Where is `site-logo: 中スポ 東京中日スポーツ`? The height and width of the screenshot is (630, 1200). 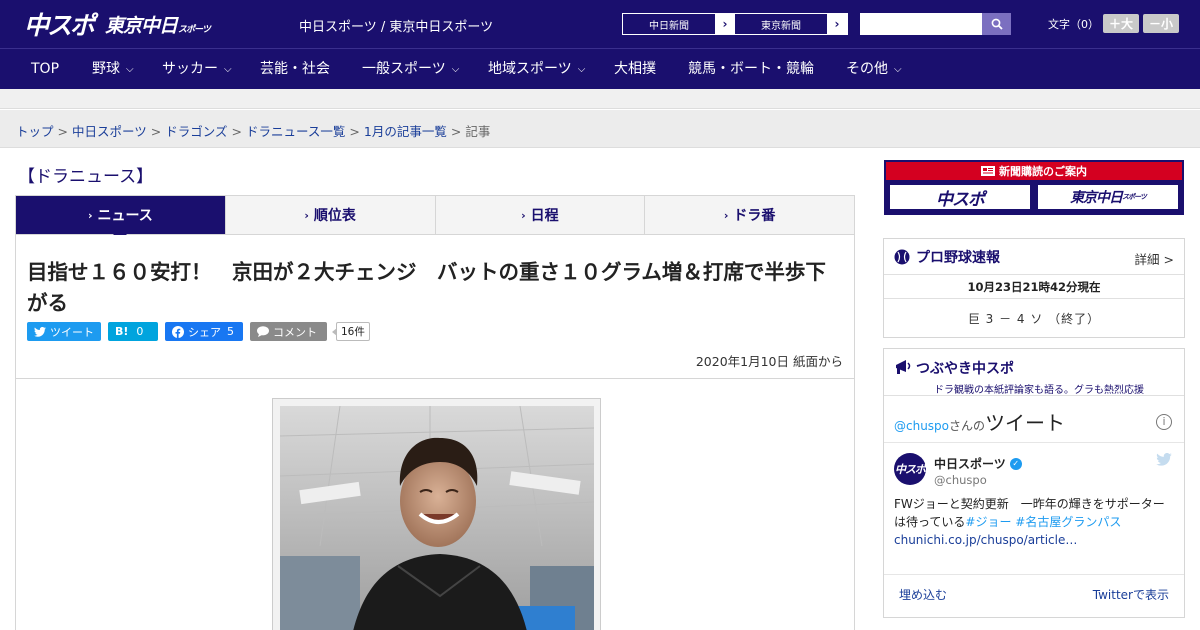 site-logo: 中スポ 東京中日スポーツ is located at coordinates (117, 24).